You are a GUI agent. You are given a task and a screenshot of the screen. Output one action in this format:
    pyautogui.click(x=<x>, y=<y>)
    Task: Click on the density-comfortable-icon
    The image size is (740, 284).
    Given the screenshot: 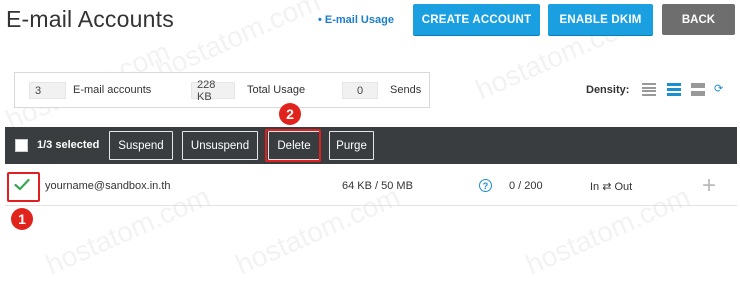 What is the action you would take?
    pyautogui.click(x=698, y=89)
    